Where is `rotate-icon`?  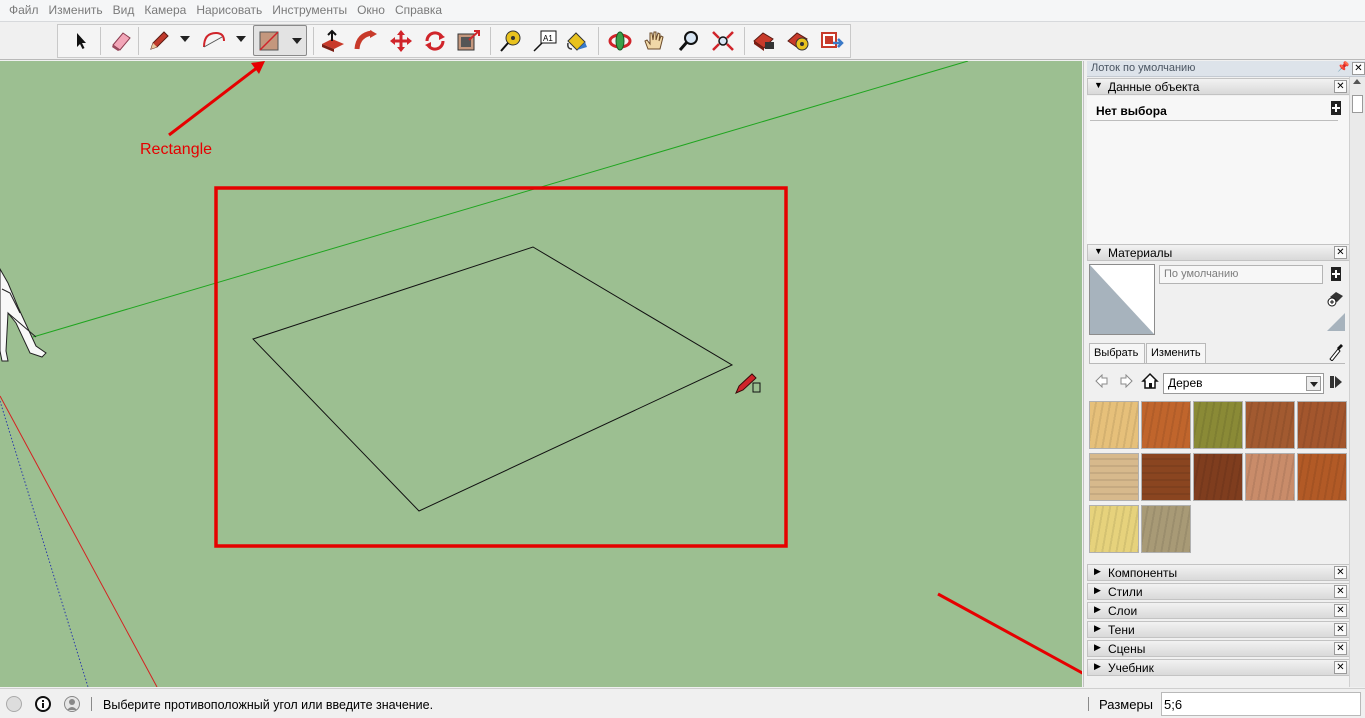
rotate-icon is located at coordinates (435, 41).